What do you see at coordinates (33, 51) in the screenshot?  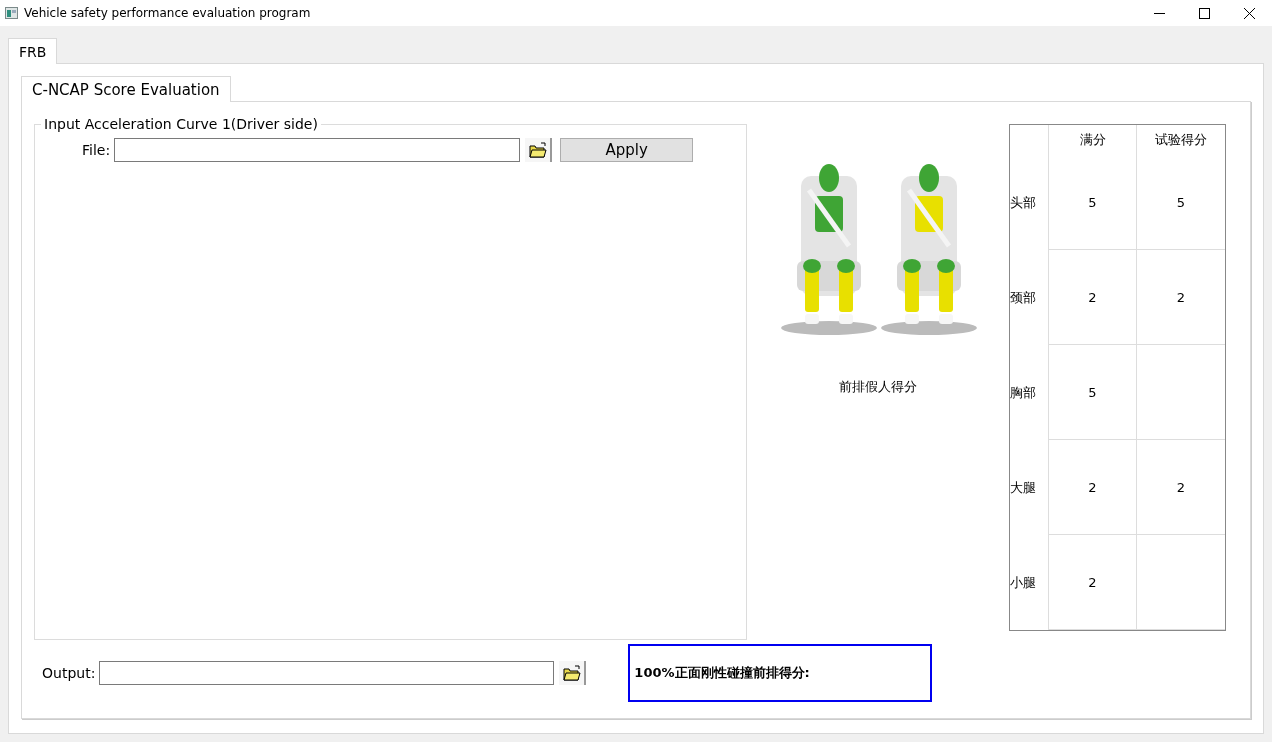 I see `tab: FRB` at bounding box center [33, 51].